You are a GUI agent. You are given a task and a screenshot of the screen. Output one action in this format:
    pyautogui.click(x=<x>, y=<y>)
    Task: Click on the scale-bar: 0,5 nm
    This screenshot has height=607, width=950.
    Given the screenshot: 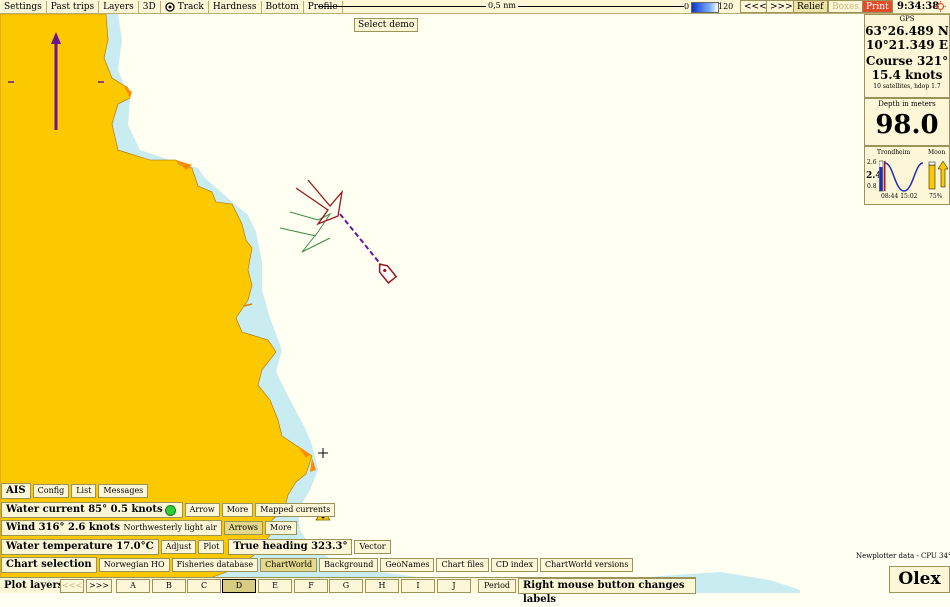 What is the action you would take?
    pyautogui.click(x=504, y=6)
    